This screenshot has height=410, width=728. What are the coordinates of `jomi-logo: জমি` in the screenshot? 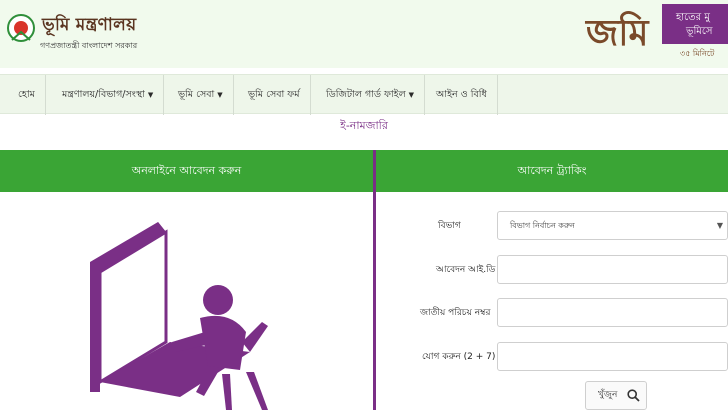 It's located at (617, 33).